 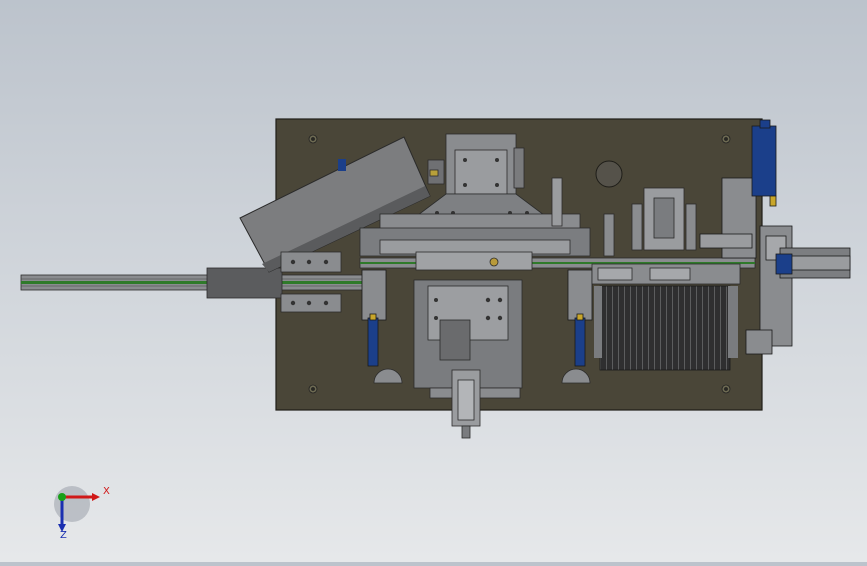 What do you see at coordinates (609, 174) in the screenshot?
I see `plate-hole` at bounding box center [609, 174].